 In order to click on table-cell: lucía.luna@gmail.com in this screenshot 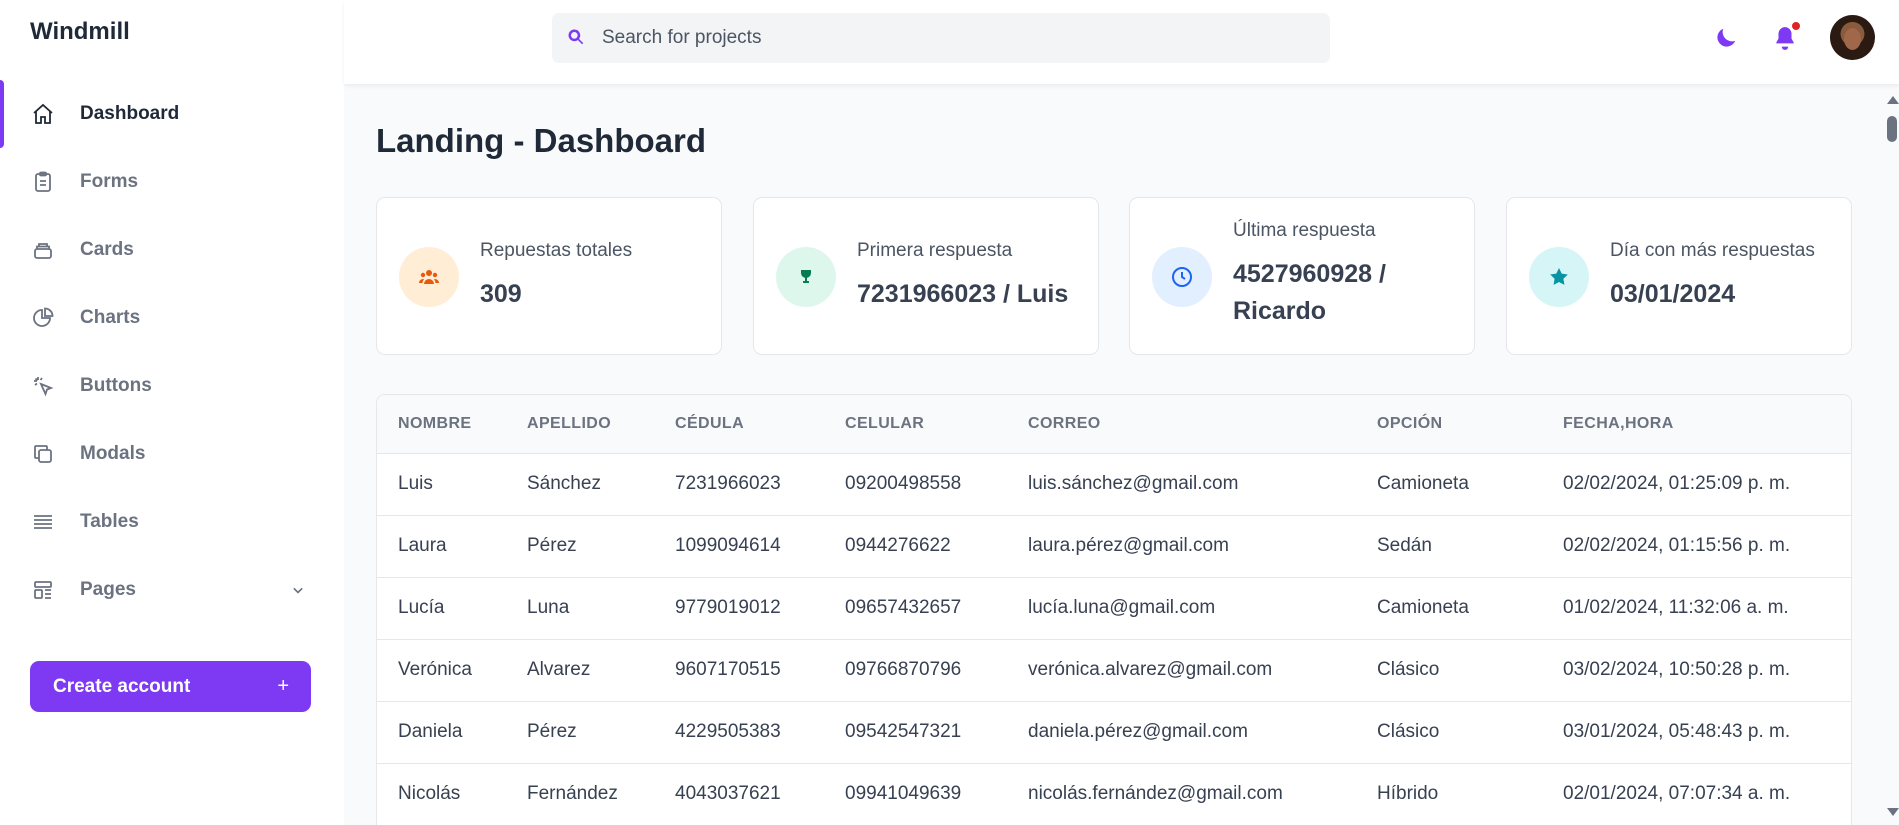, I will do `click(1122, 607)`.